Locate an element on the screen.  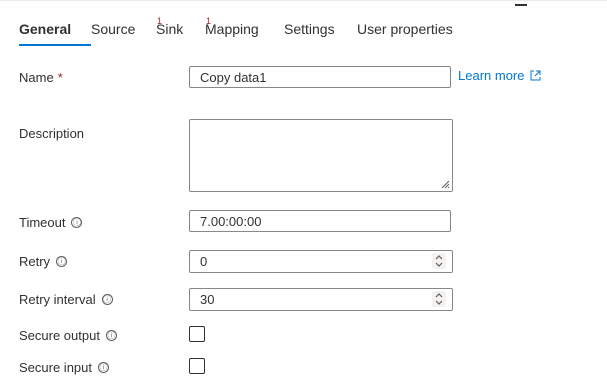
resize-grip-icon is located at coordinates (445, 184).